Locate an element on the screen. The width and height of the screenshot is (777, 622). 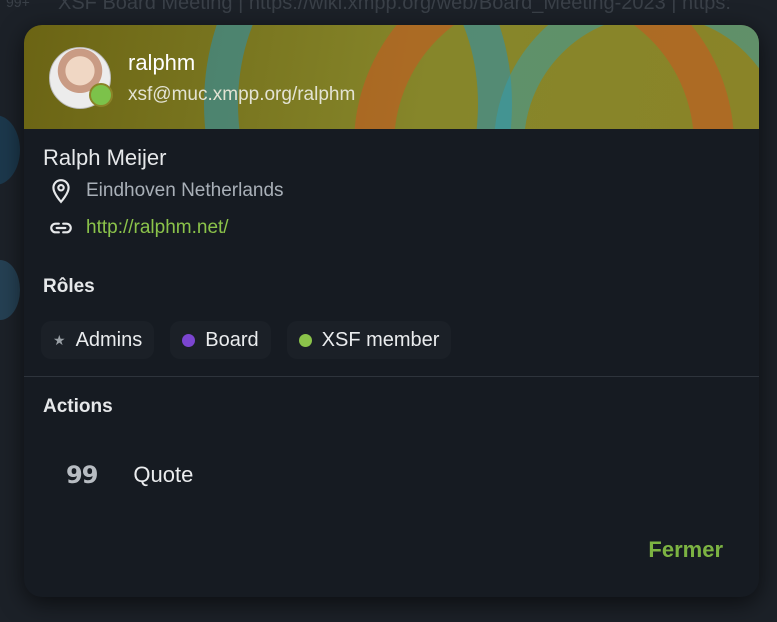
nickname: ralphm is located at coordinates (162, 62).